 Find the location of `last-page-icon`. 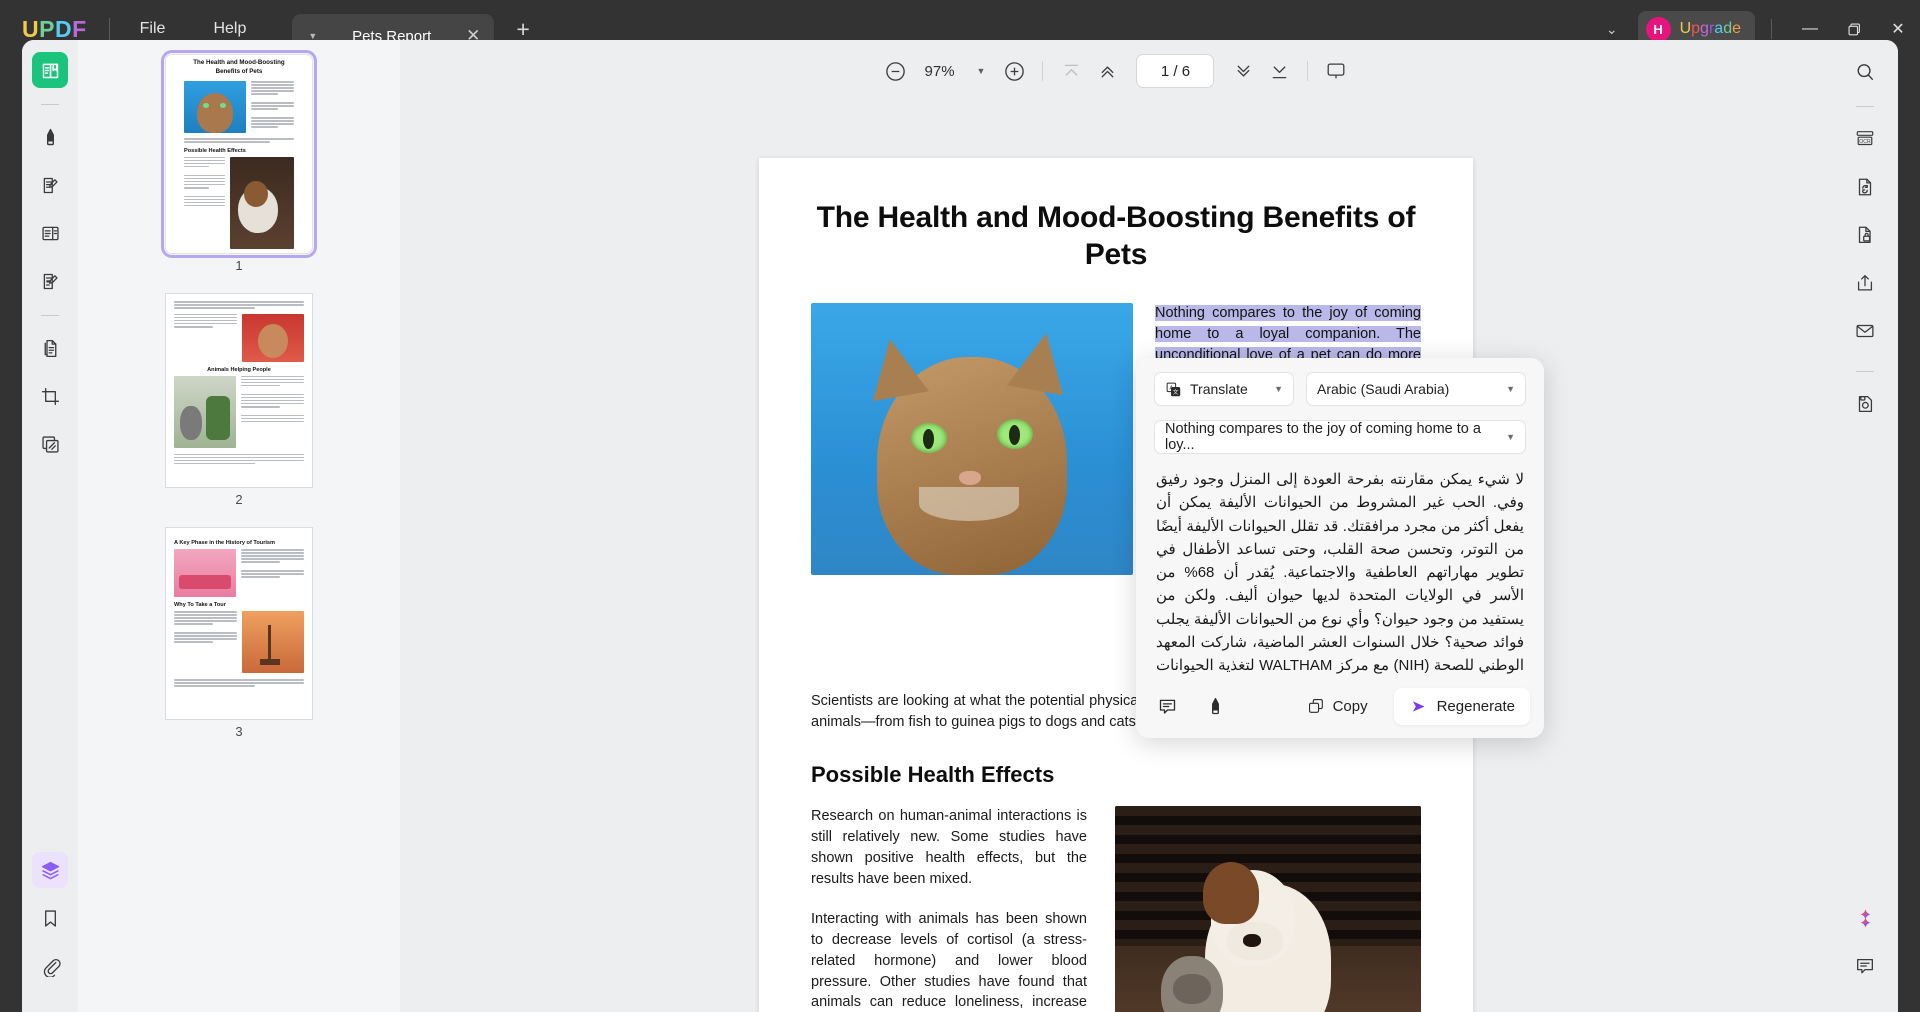

last-page-icon is located at coordinates (1279, 71).